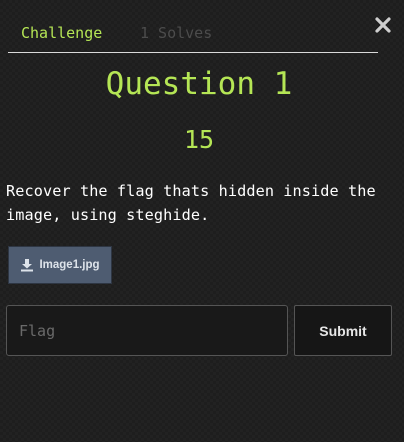  Describe the element at coordinates (27, 265) in the screenshot. I see `download-icon` at that location.